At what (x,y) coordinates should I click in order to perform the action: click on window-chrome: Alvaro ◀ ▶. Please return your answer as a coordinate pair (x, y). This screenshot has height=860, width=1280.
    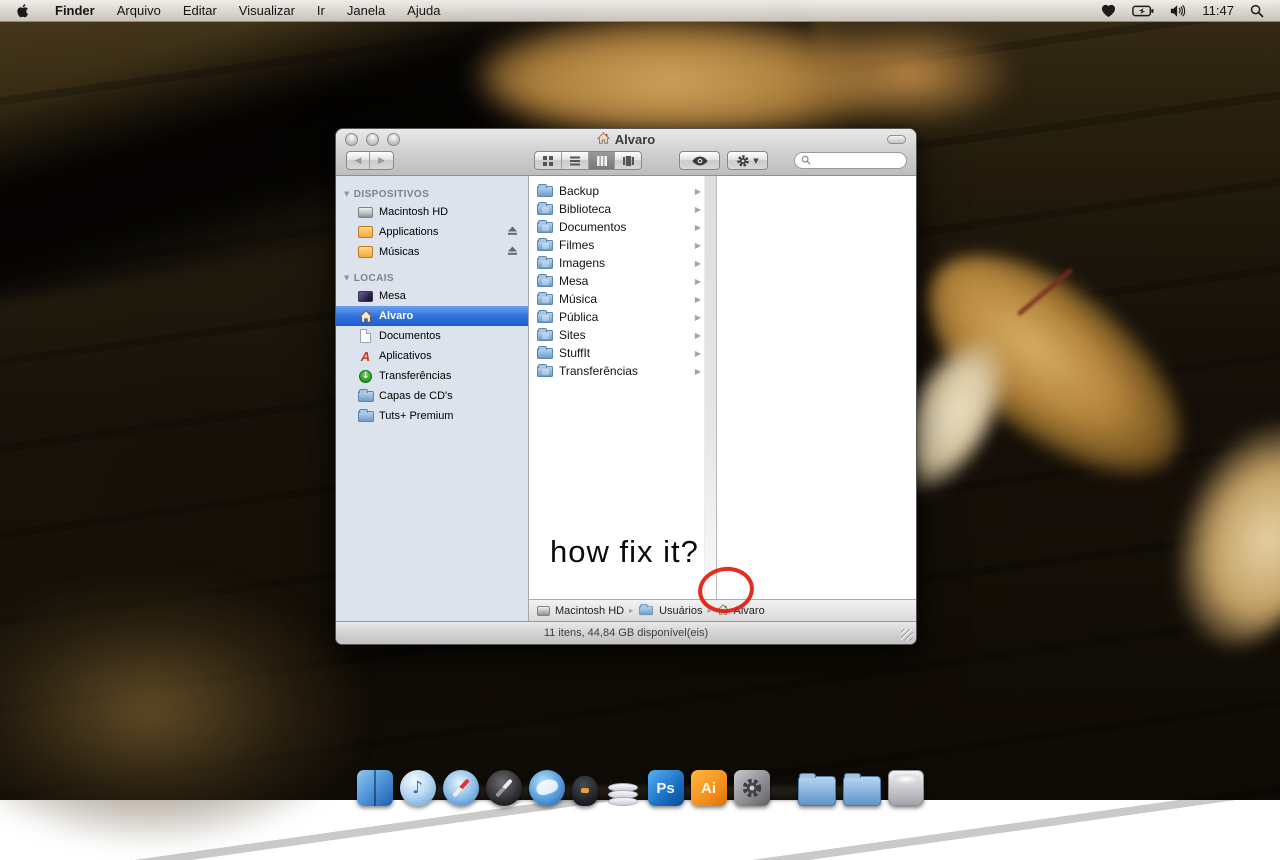
    Looking at the image, I should click on (626, 152).